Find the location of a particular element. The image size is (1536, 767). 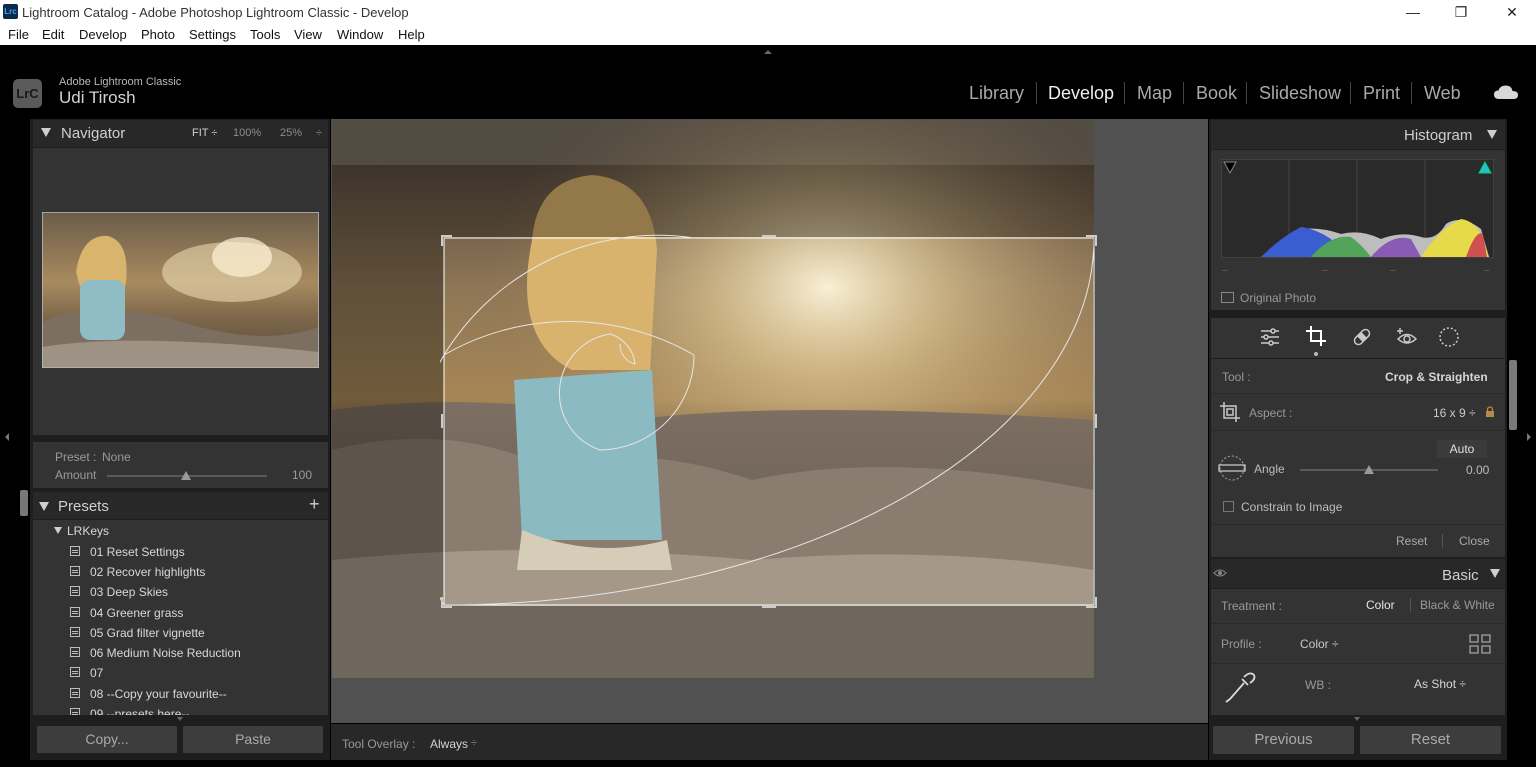

amount-slider-thumb is located at coordinates (186, 475).